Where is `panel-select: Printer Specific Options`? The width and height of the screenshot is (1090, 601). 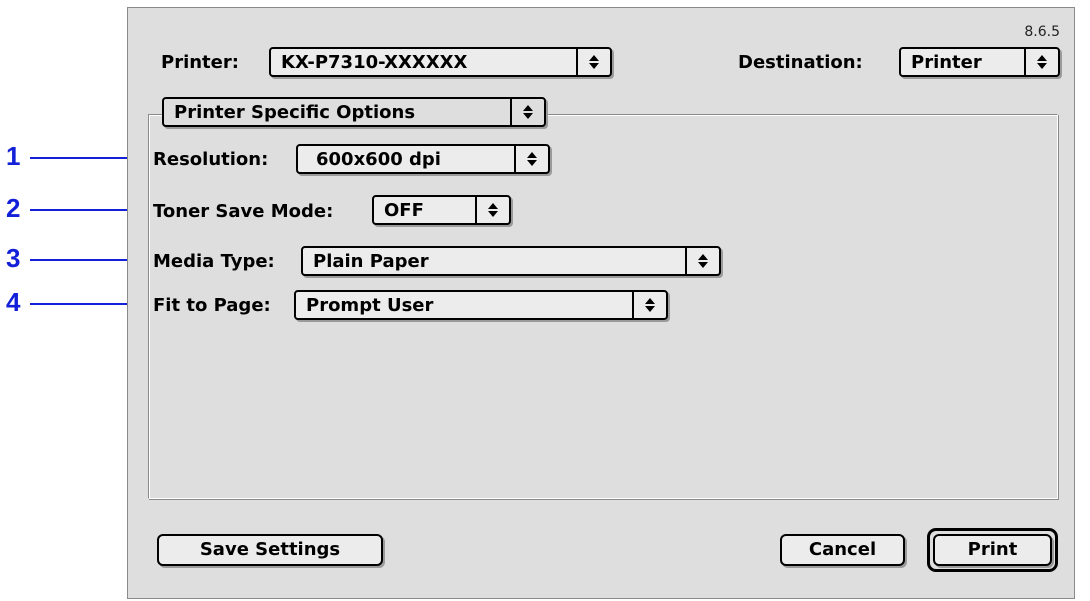 panel-select: Printer Specific Options is located at coordinates (354, 112).